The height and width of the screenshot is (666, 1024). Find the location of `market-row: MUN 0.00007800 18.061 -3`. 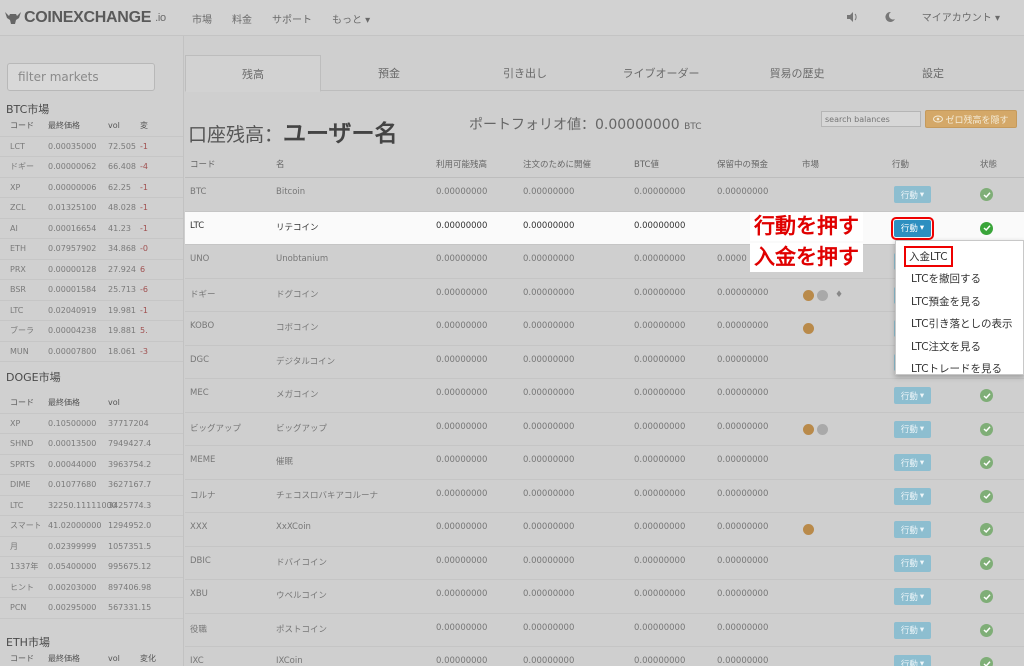

market-row: MUN 0.00007800 18.061 -3 is located at coordinates (91, 352).